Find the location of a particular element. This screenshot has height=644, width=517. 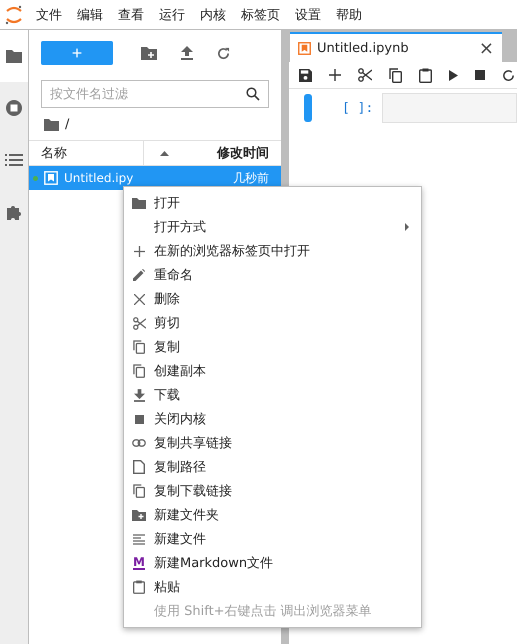

menu-item: 查看 is located at coordinates (131, 15).